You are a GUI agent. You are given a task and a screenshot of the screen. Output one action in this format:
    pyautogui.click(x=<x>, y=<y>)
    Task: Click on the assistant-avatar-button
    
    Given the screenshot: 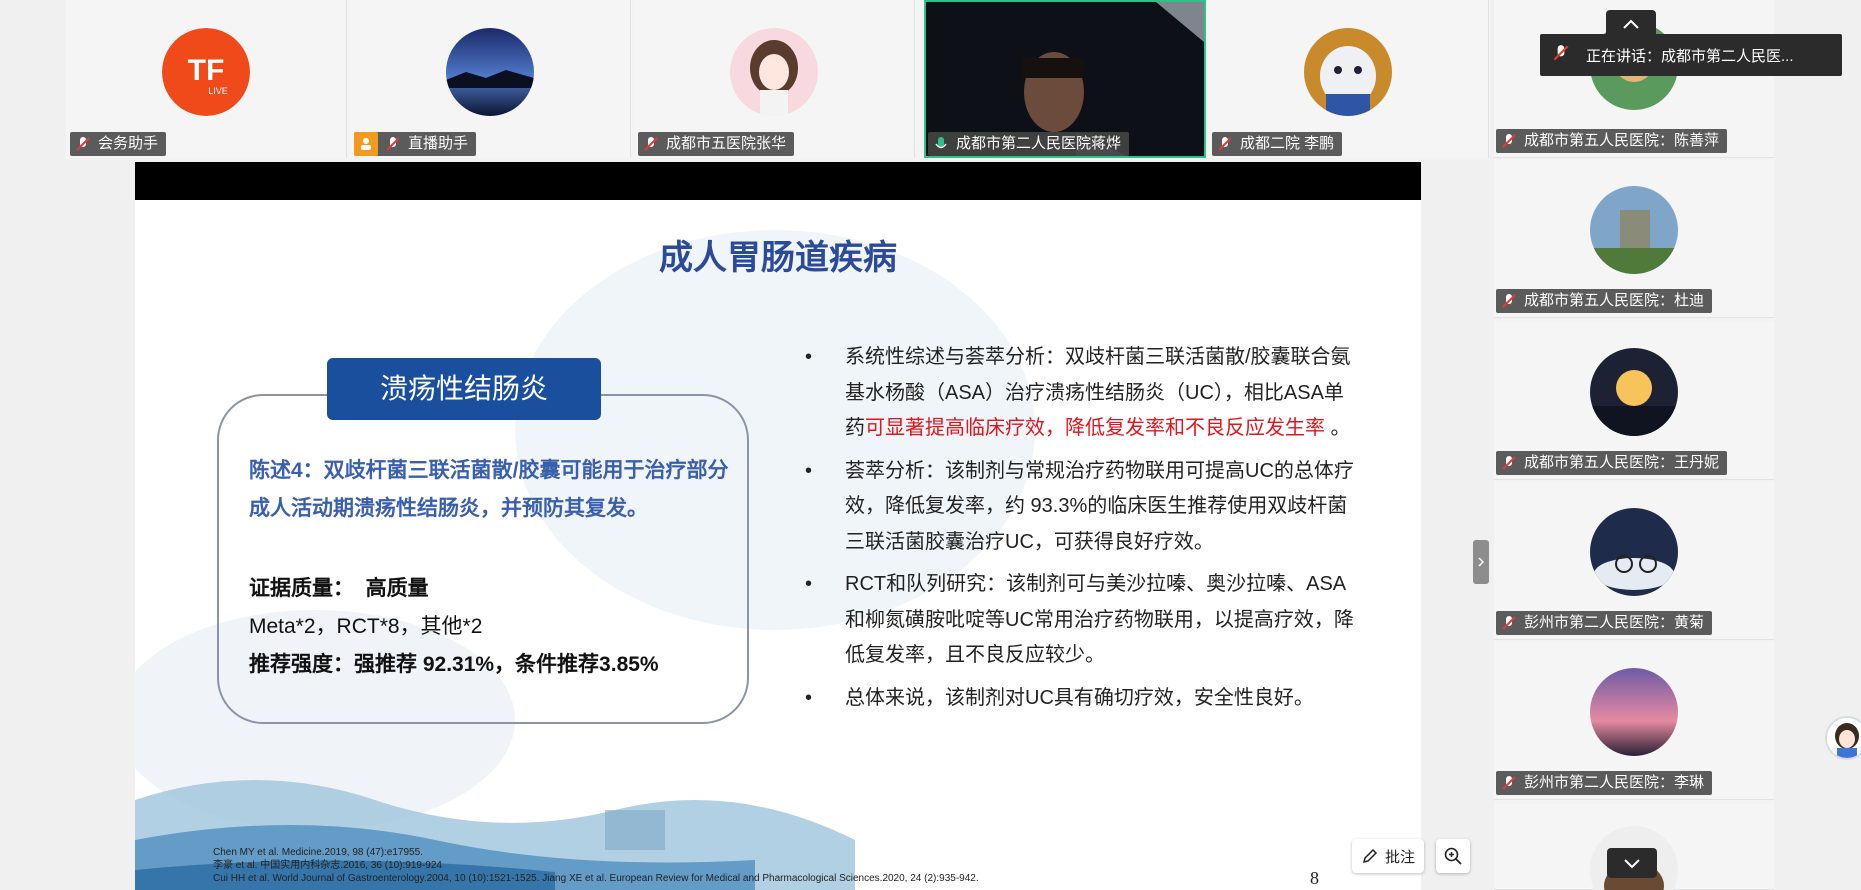 What is the action you would take?
    pyautogui.click(x=1843, y=738)
    